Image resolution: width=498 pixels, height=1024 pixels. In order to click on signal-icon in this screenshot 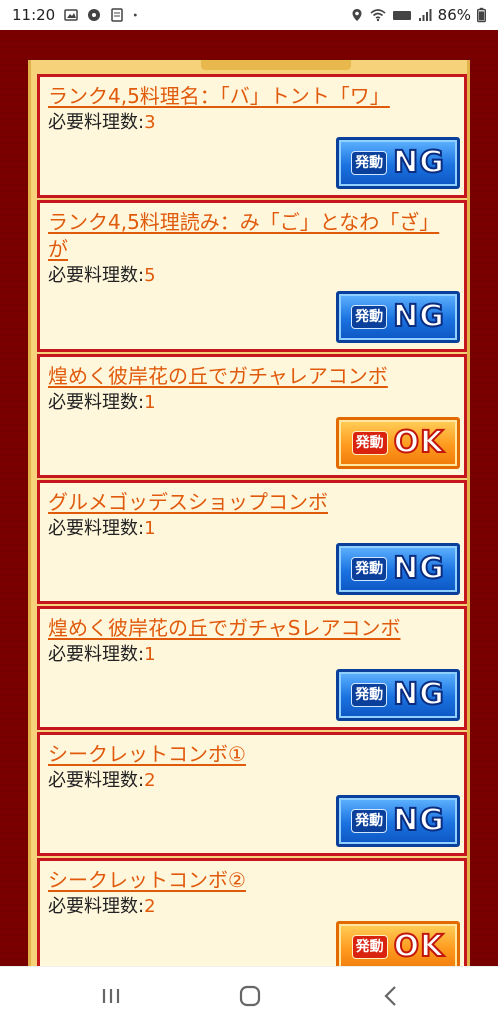, I will do `click(425, 15)`.